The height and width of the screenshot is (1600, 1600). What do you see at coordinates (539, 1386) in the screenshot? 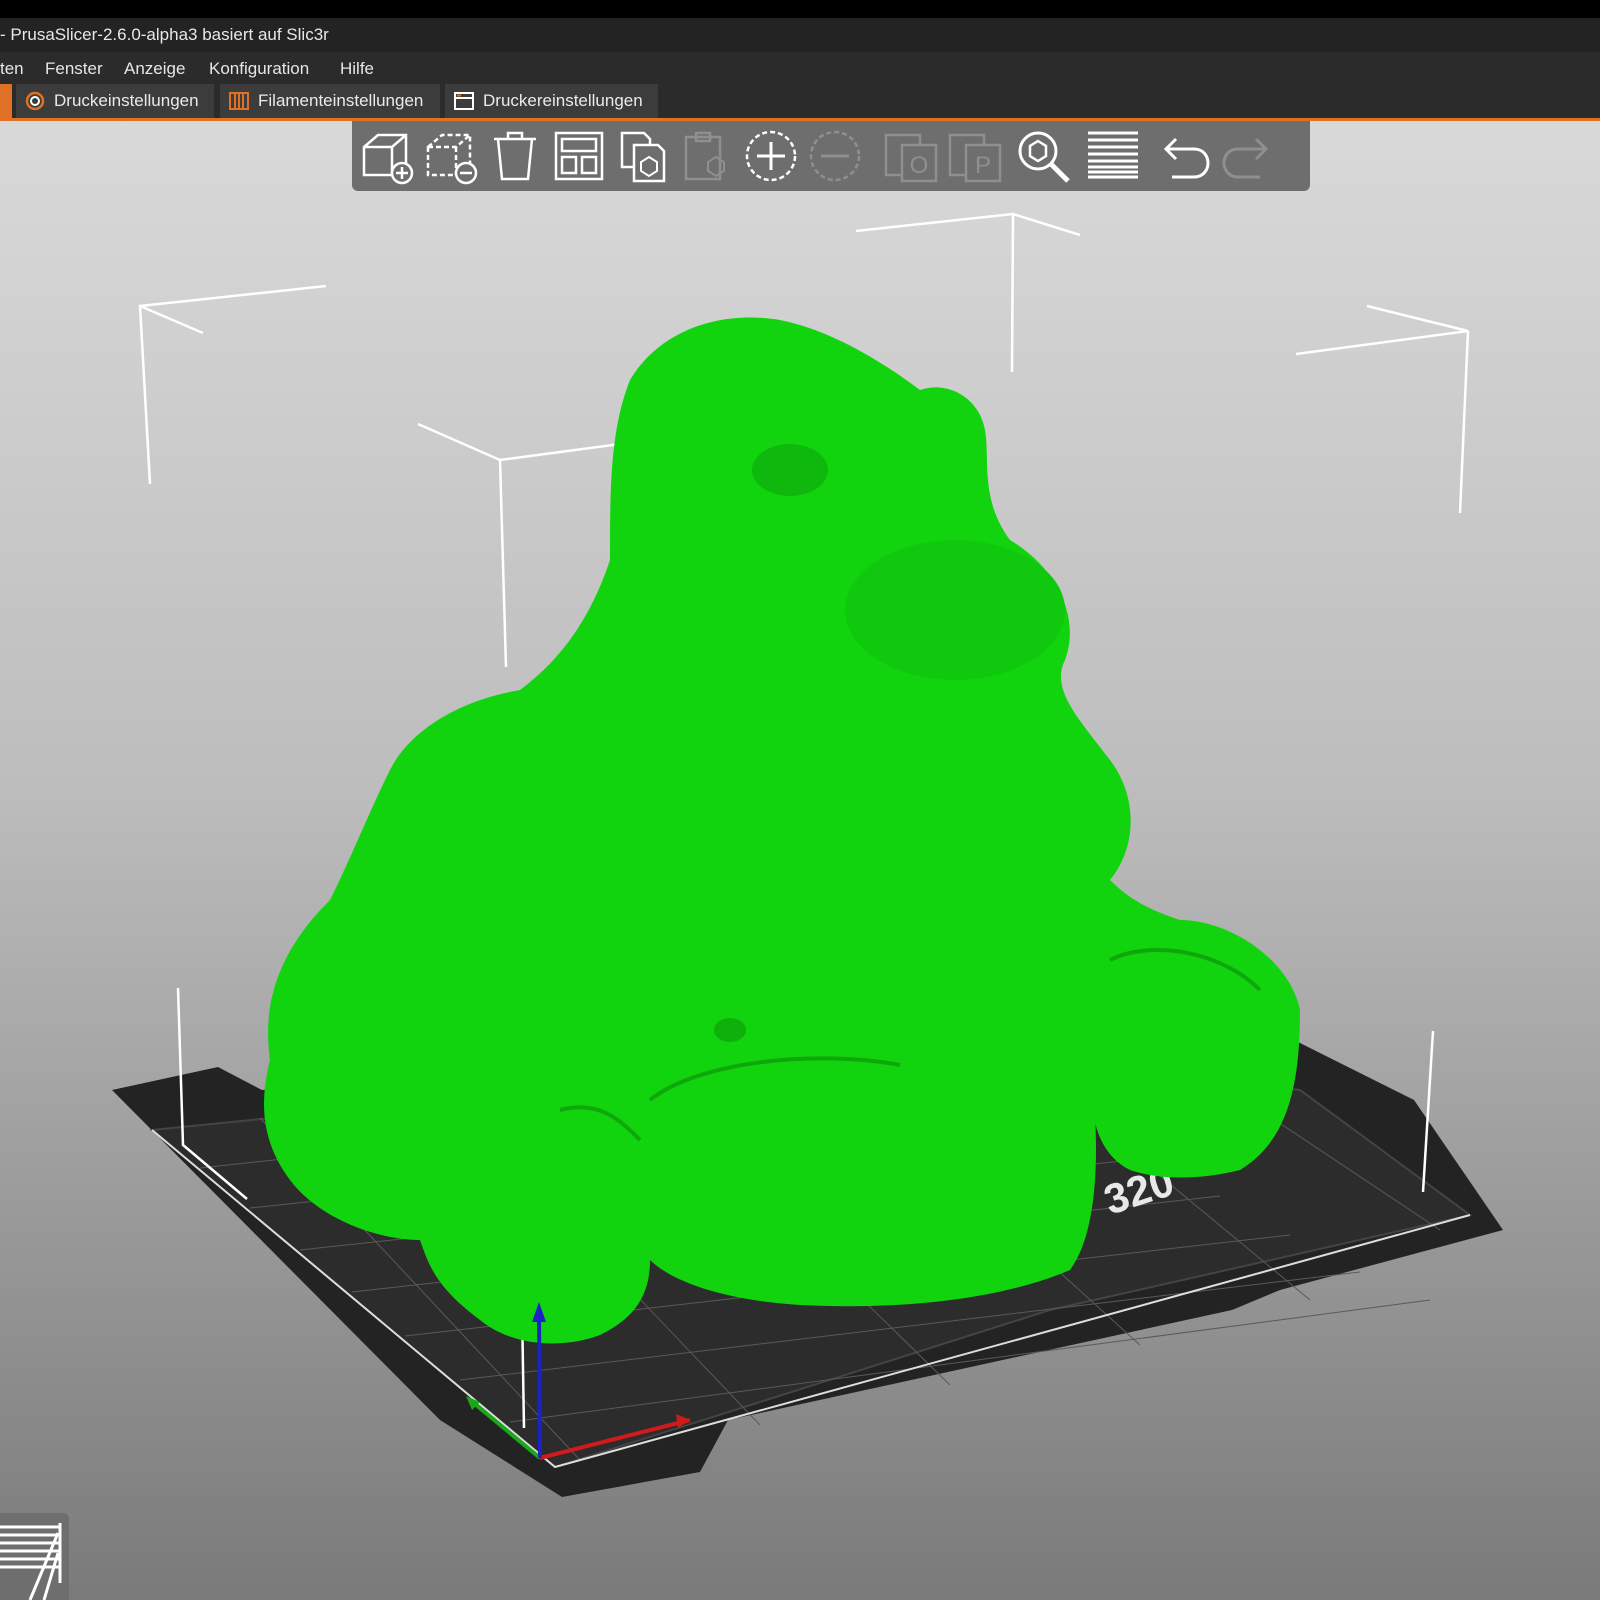
I see `z-axis` at bounding box center [539, 1386].